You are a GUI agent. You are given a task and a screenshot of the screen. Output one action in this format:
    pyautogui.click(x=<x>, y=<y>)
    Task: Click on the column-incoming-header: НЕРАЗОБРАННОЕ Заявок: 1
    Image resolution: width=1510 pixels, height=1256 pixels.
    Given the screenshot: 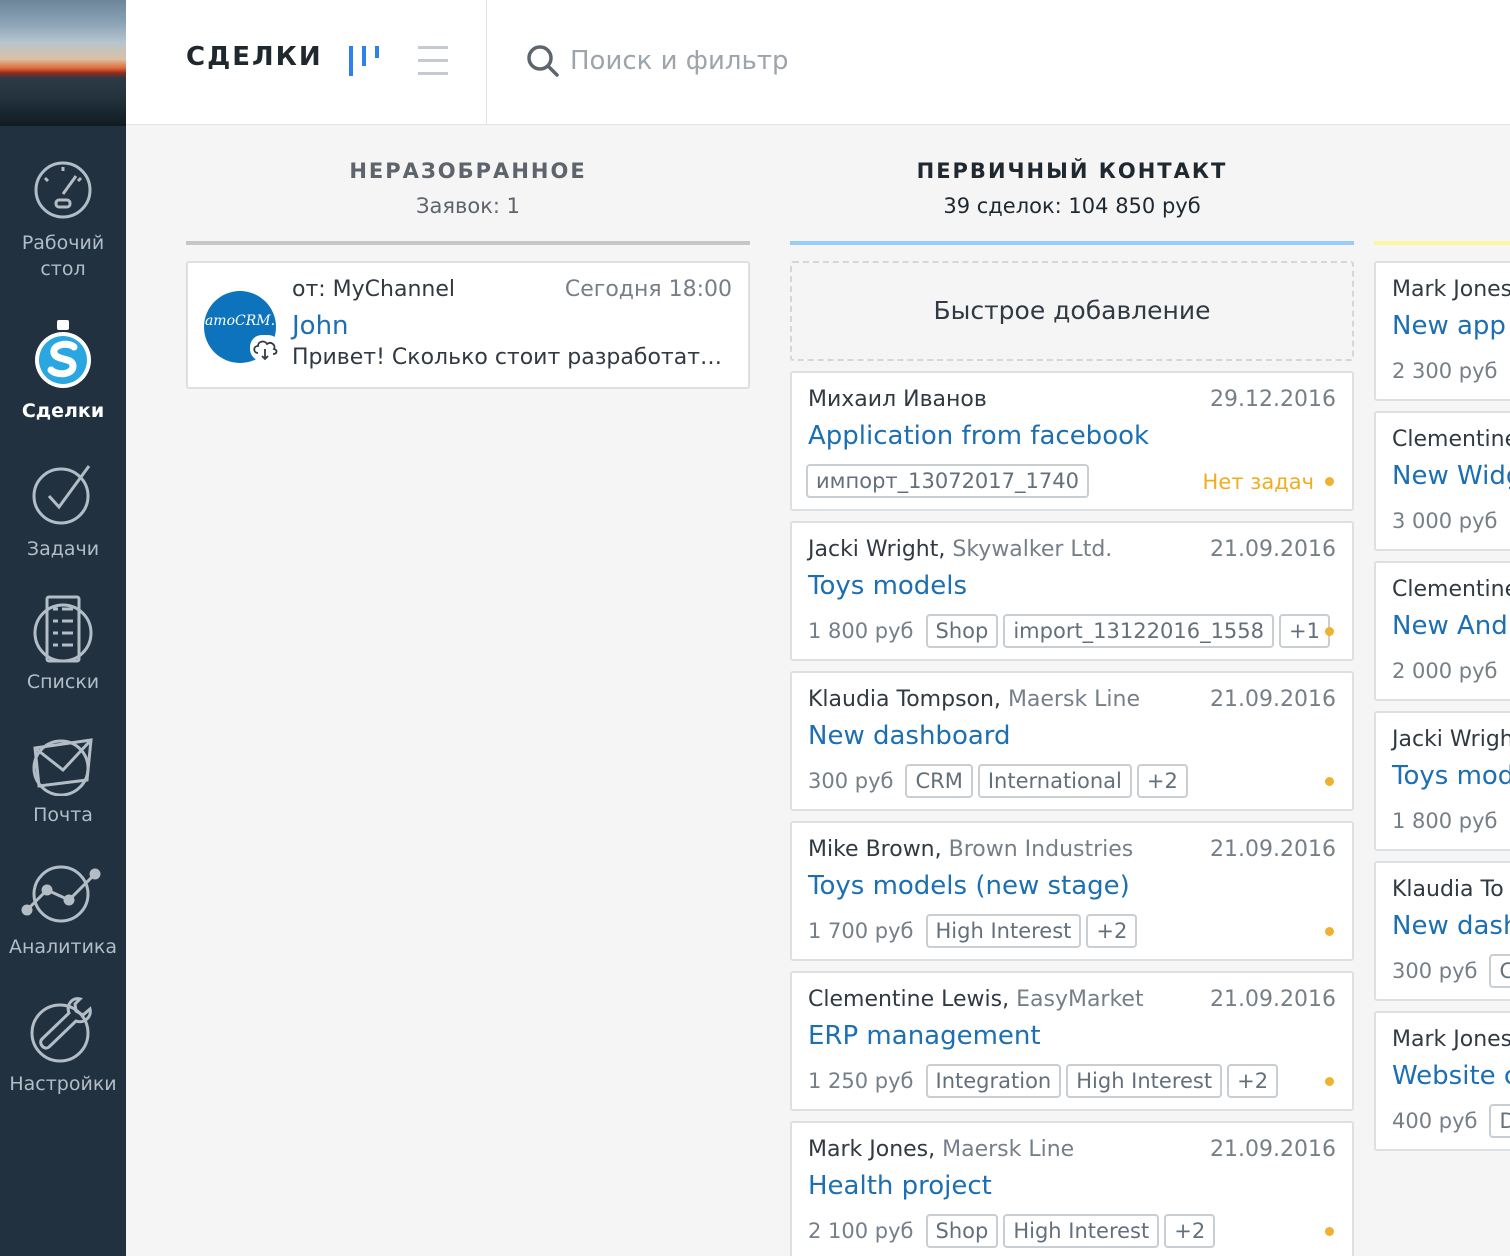 What is the action you would take?
    pyautogui.click(x=468, y=188)
    